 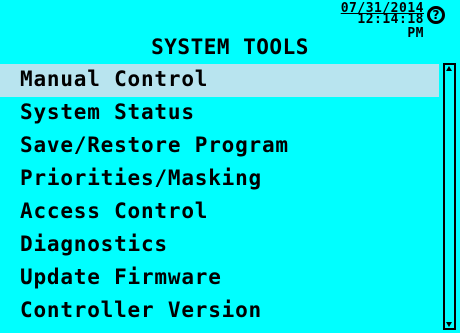 I want to click on menu-item-save-restore-program: Save/Restore Program, so click(x=219, y=146).